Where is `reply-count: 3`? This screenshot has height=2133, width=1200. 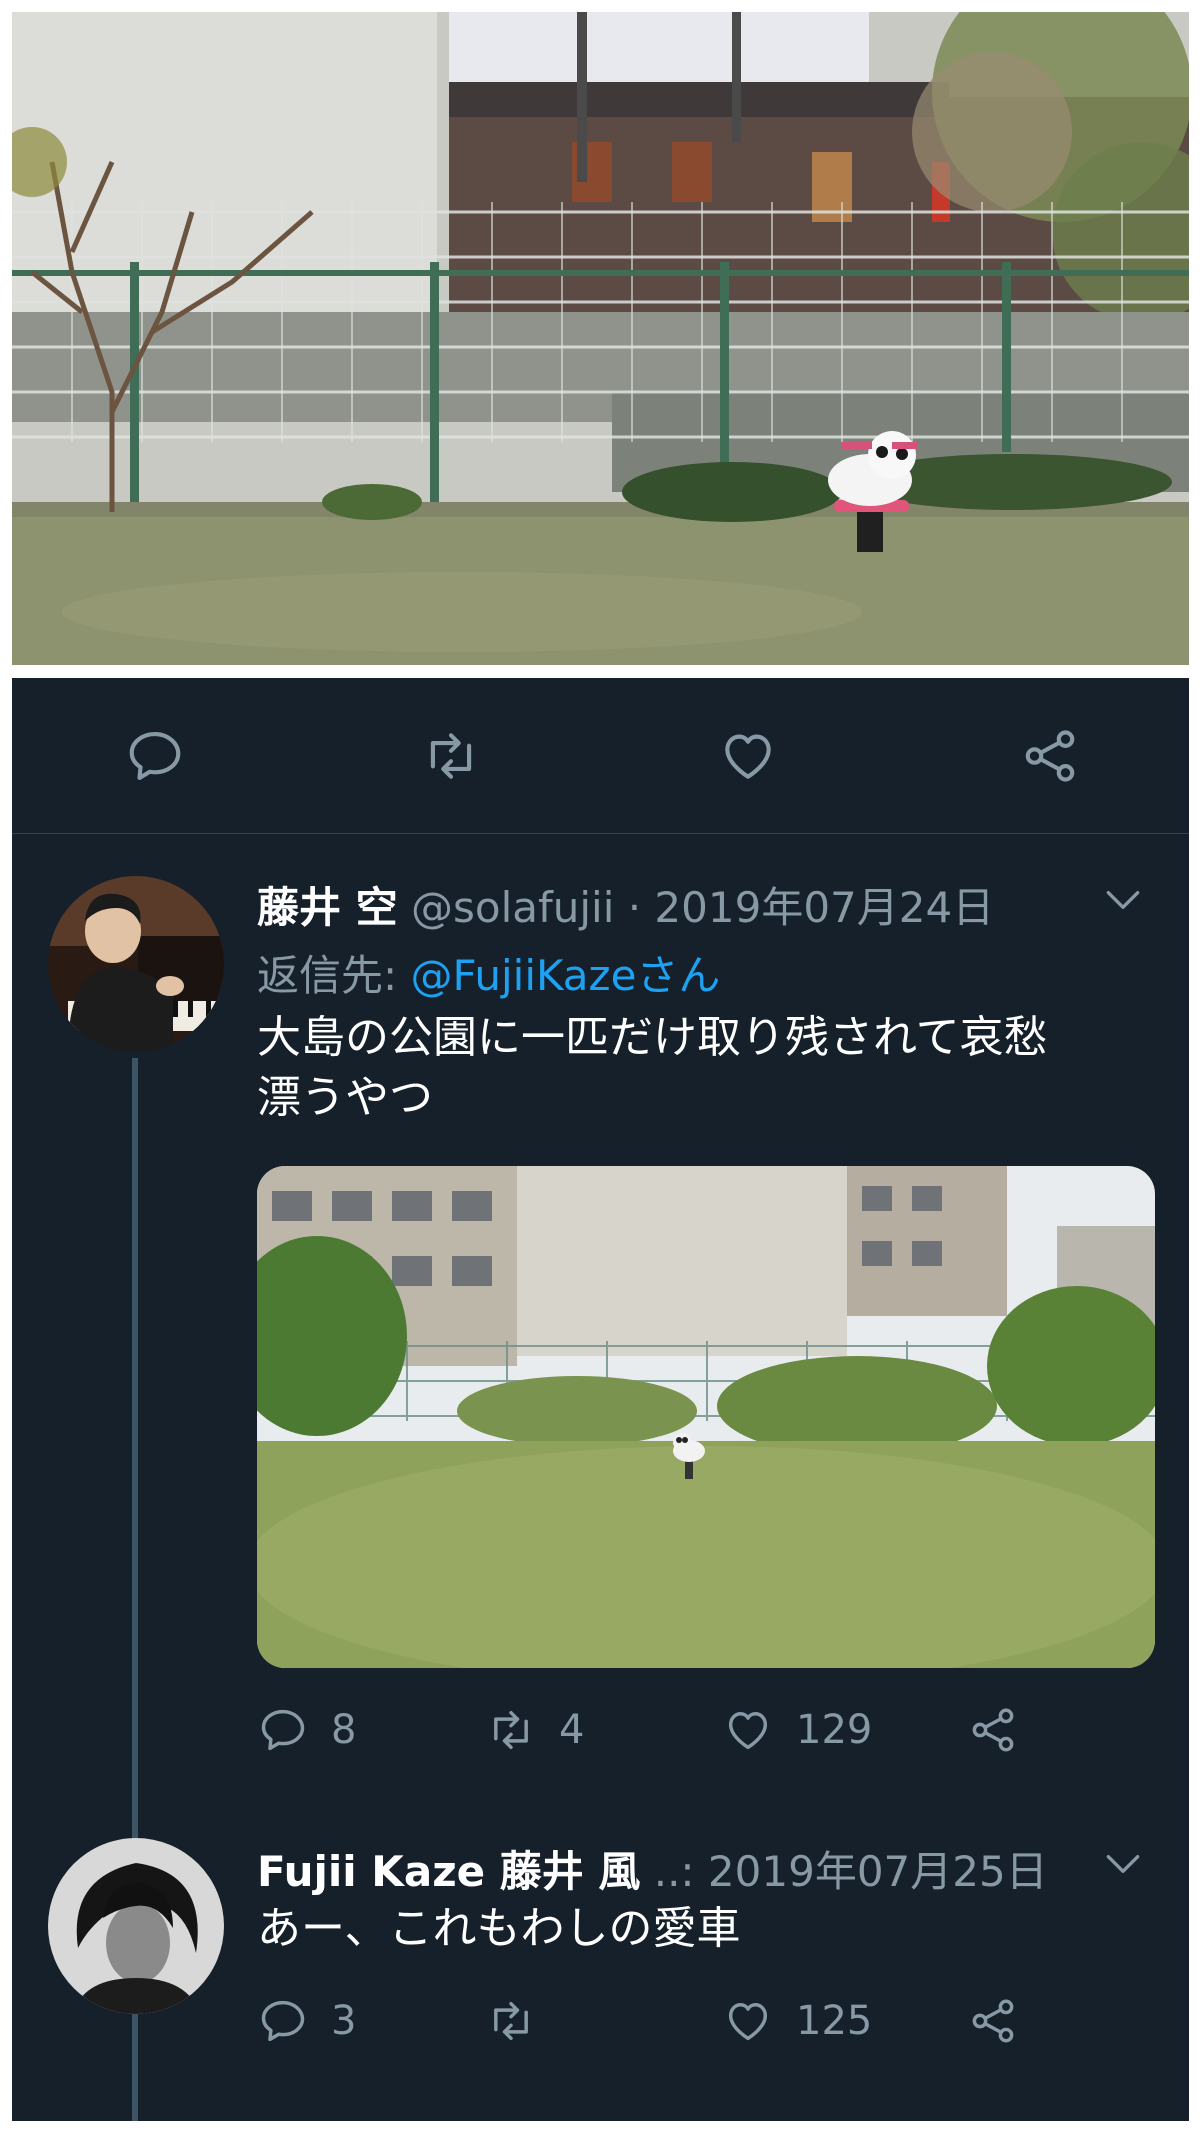 reply-count: 3 is located at coordinates (344, 2021).